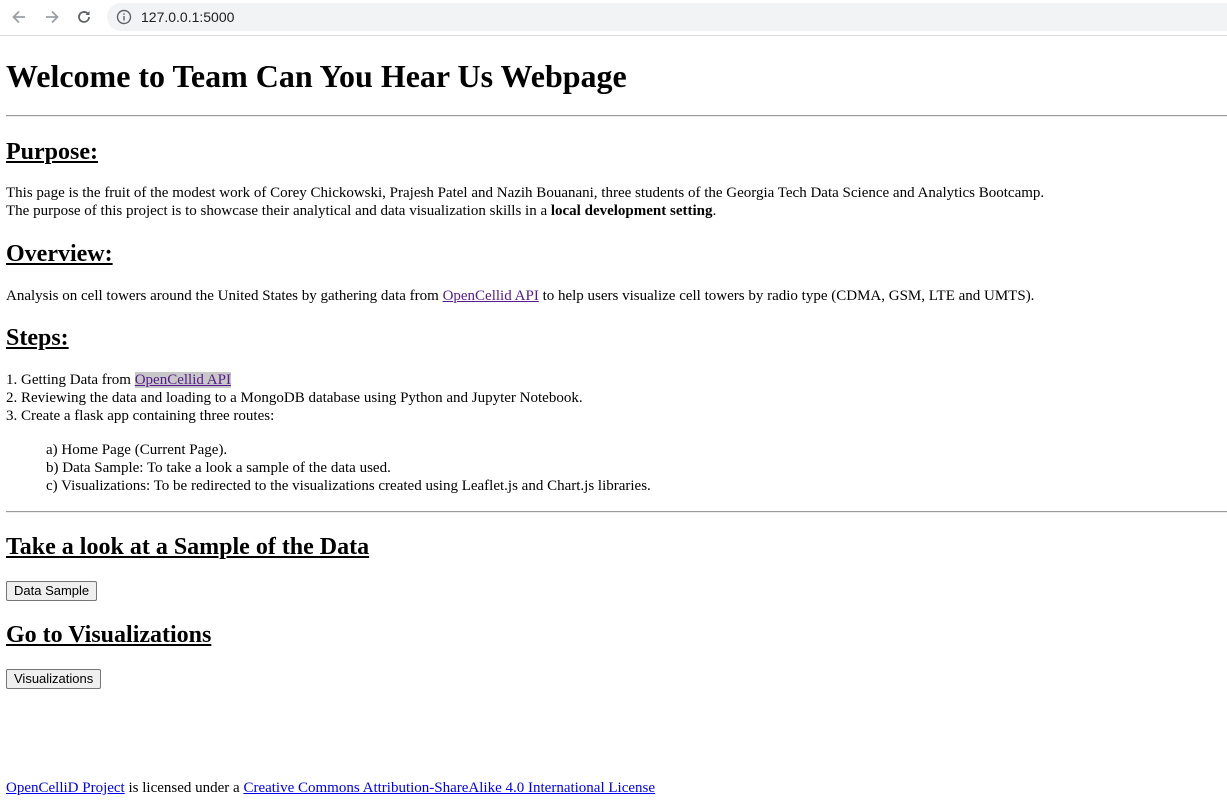 Image resolution: width=1227 pixels, height=806 pixels. What do you see at coordinates (54, 679) in the screenshot?
I see `visualizations-button: Visualizations` at bounding box center [54, 679].